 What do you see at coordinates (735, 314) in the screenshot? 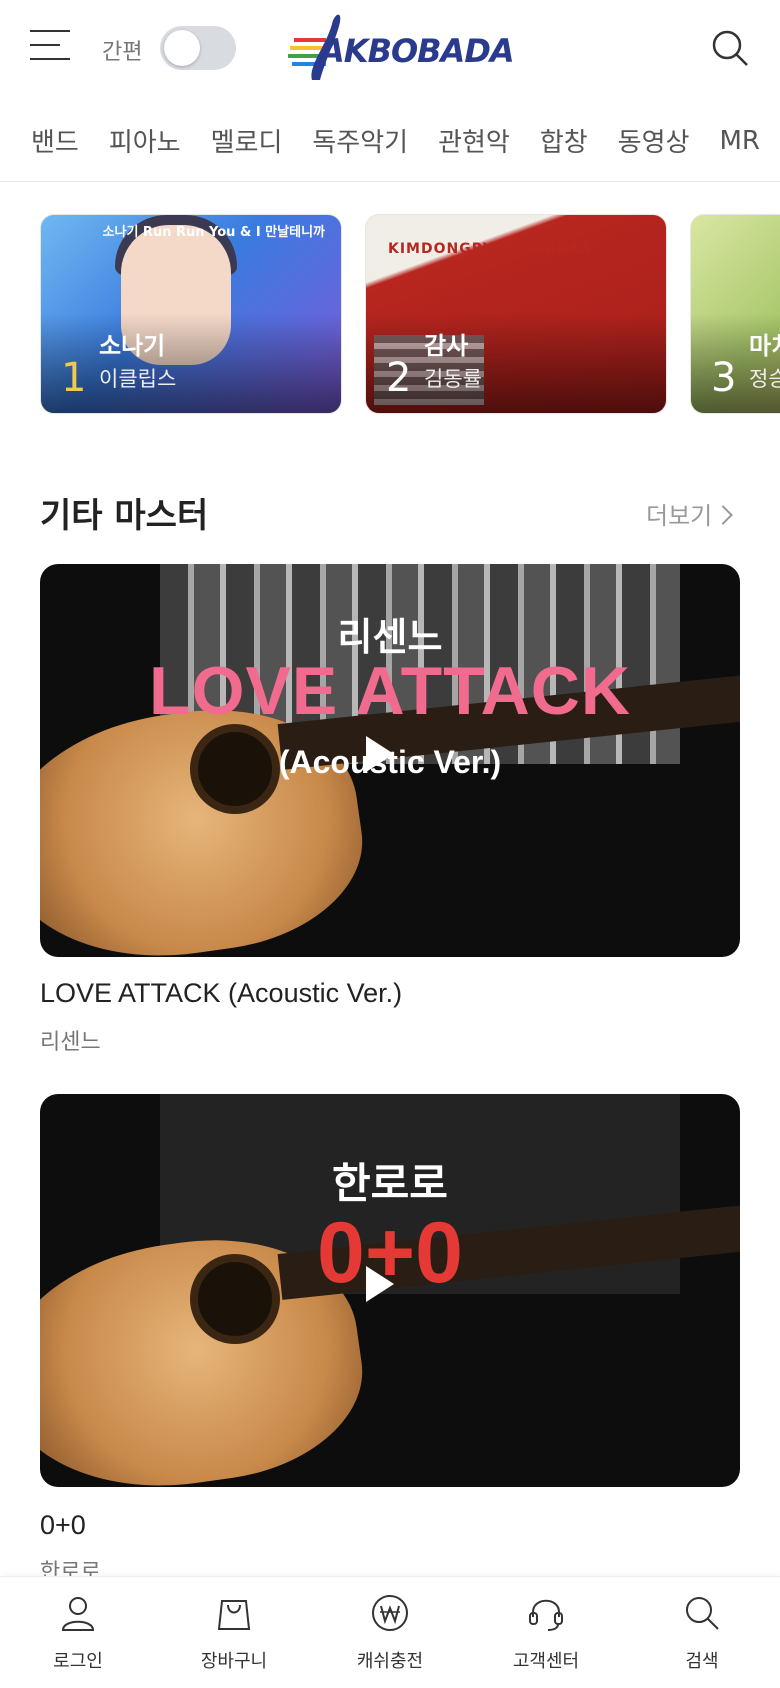
I see `chart-card: 3 마치 정승` at bounding box center [735, 314].